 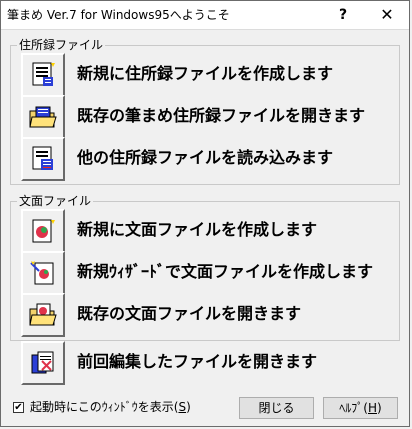 What do you see at coordinates (221, 115) in the screenshot?
I see `open-address-book-label: 既存の筆まめ住所録ファイルを開きます` at bounding box center [221, 115].